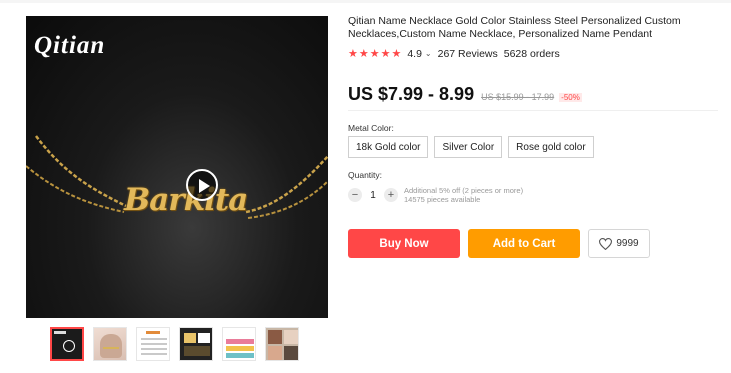 Image resolution: width=731 pixels, height=373 pixels. What do you see at coordinates (70, 45) in the screenshot?
I see `brand-logo: Qitian` at bounding box center [70, 45].